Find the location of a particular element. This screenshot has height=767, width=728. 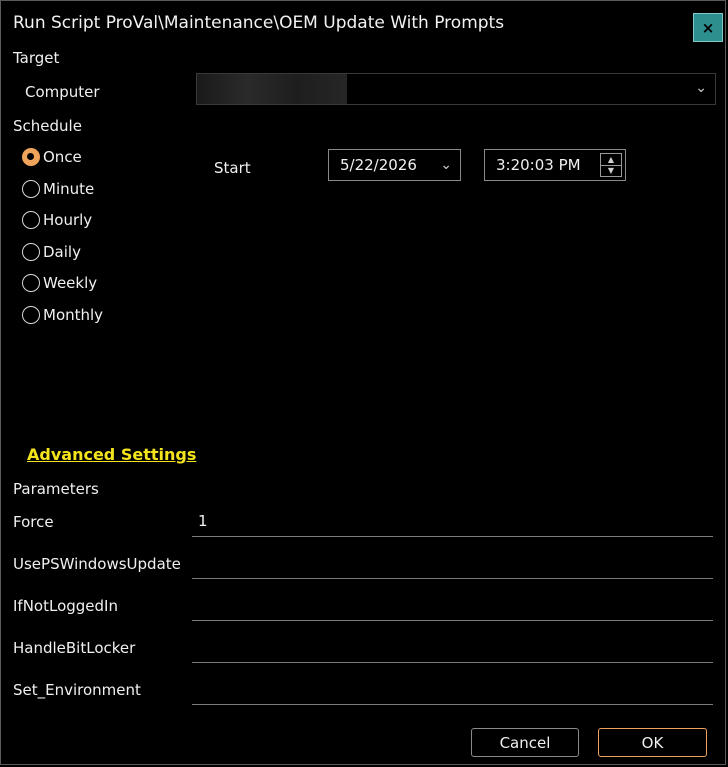

schedule-option-monthly: Monthly is located at coordinates (62, 315).